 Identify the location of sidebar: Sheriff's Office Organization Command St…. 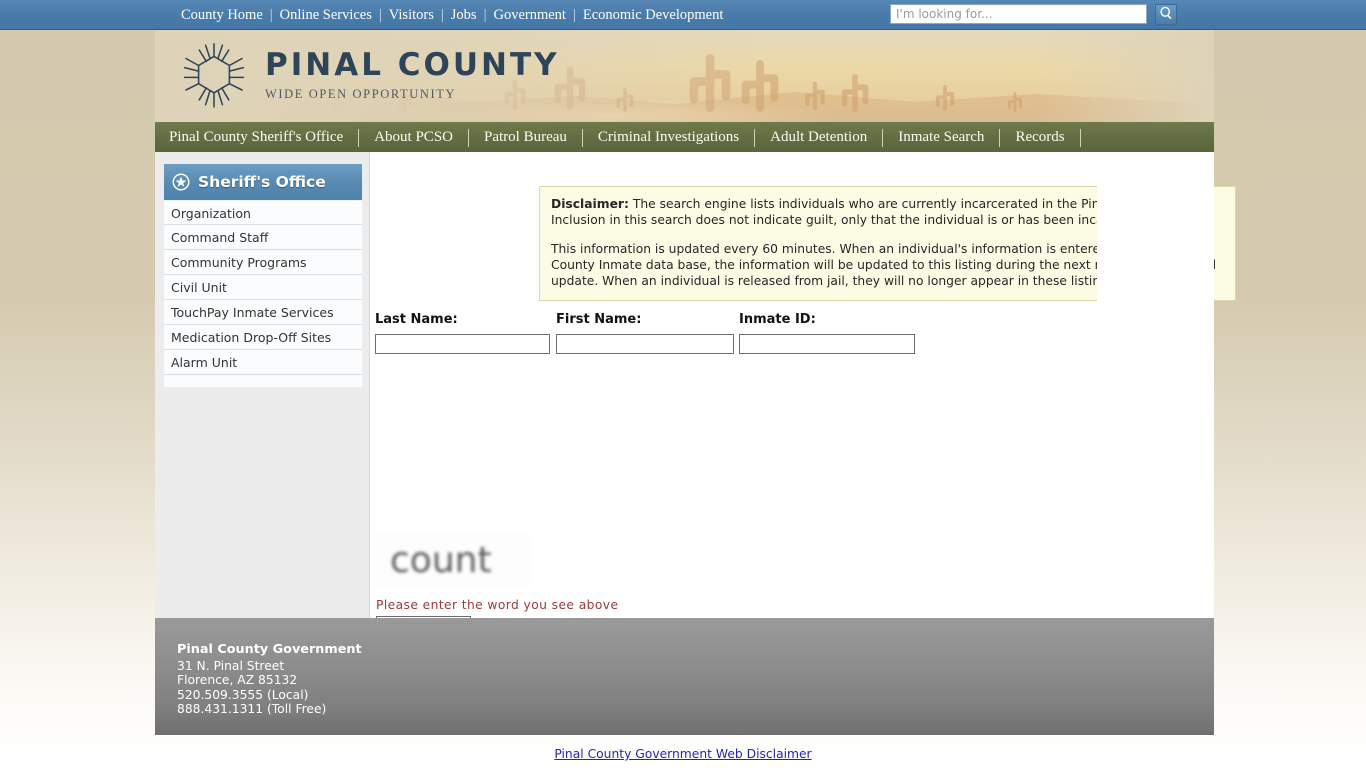
(262, 385).